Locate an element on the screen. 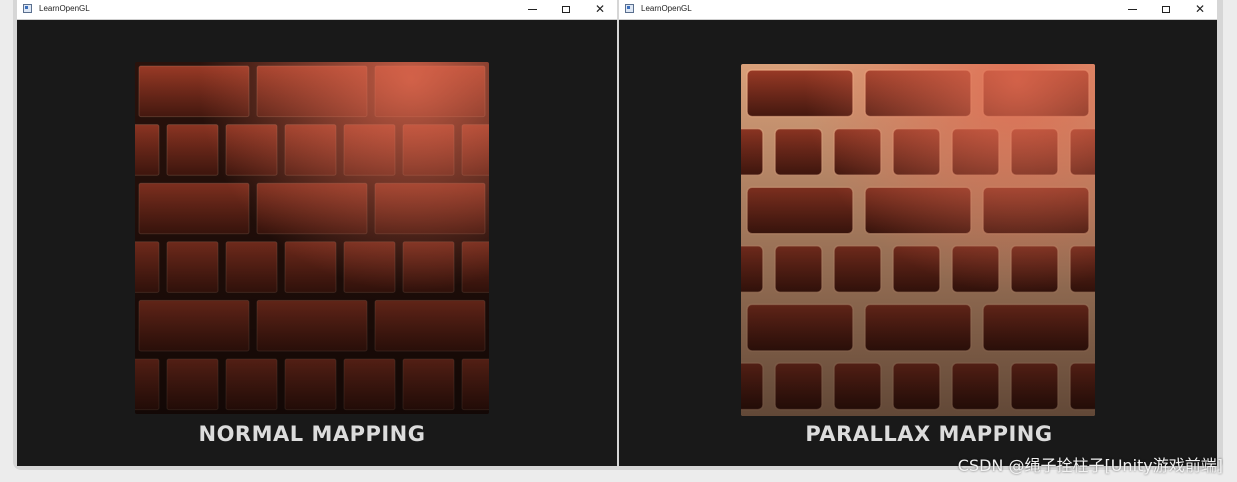 This screenshot has height=482, width=1237. caption-parallax-mapping: PARALLAX MAPPING is located at coordinates (929, 434).